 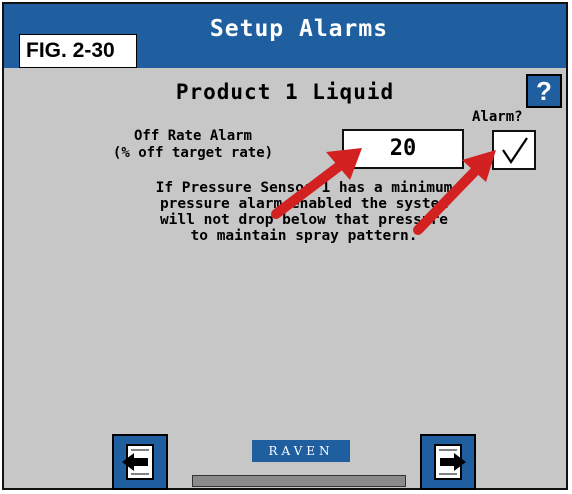 I want to click on off-rate-alarm-label: Off Rate Alarm (% off target rate), so click(x=193, y=145).